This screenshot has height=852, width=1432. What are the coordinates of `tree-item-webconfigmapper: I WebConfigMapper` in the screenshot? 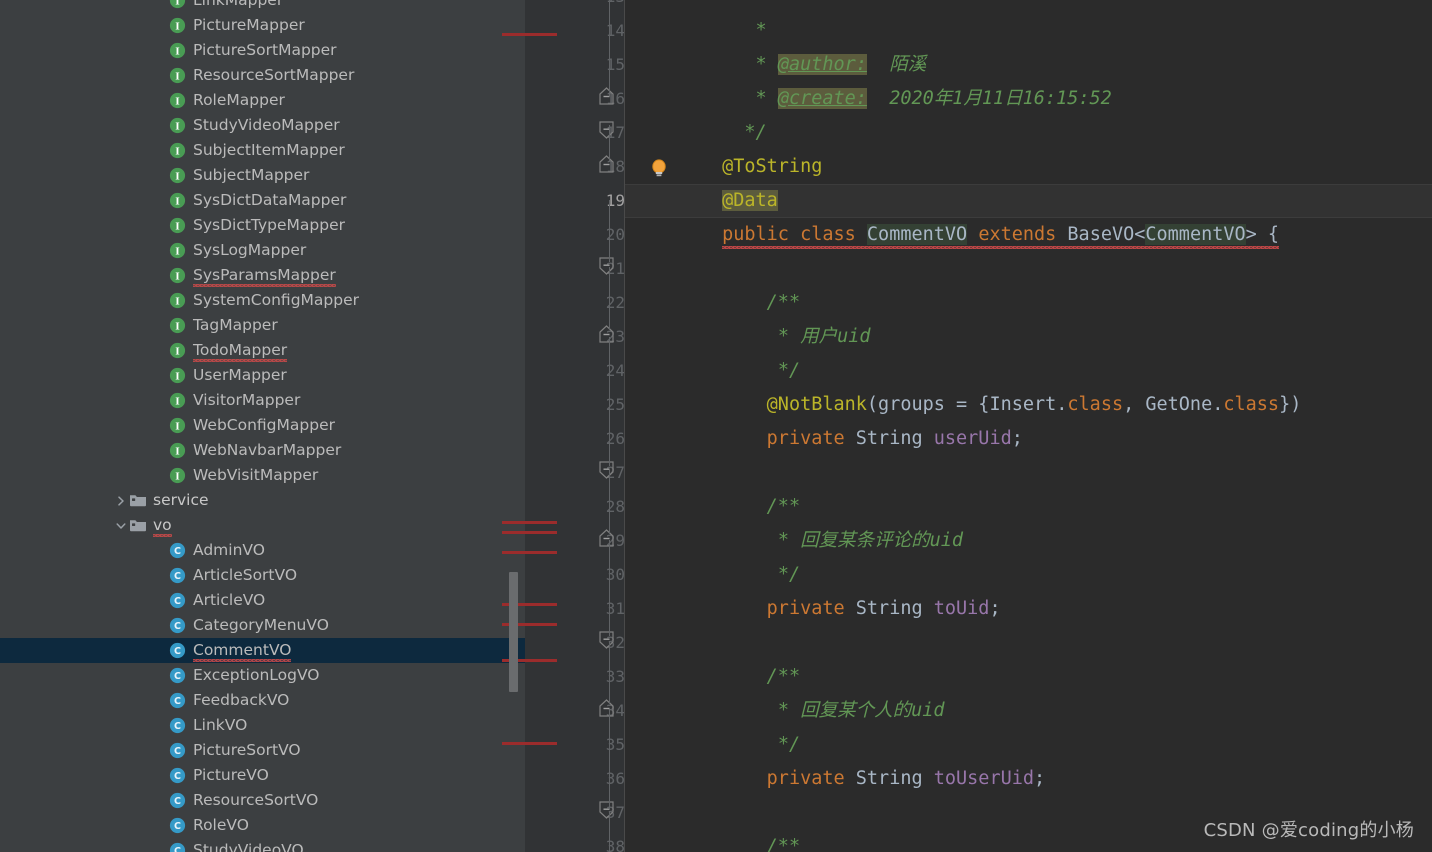 It's located at (262, 425).